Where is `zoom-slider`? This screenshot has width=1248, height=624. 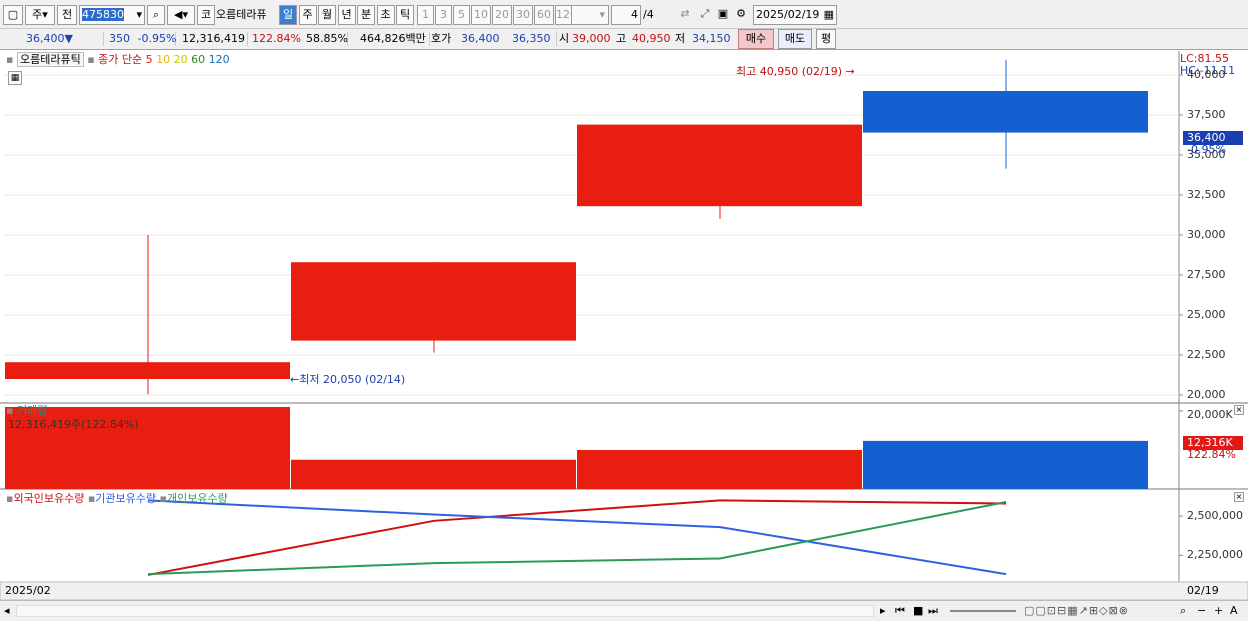 zoom-slider is located at coordinates (983, 611).